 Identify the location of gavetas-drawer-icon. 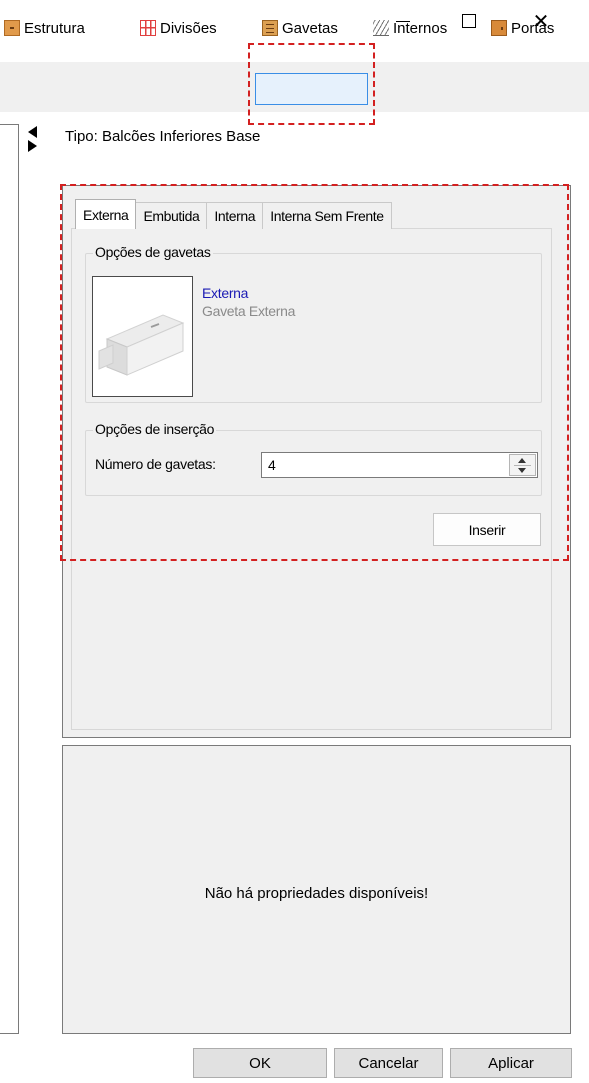
(270, 28).